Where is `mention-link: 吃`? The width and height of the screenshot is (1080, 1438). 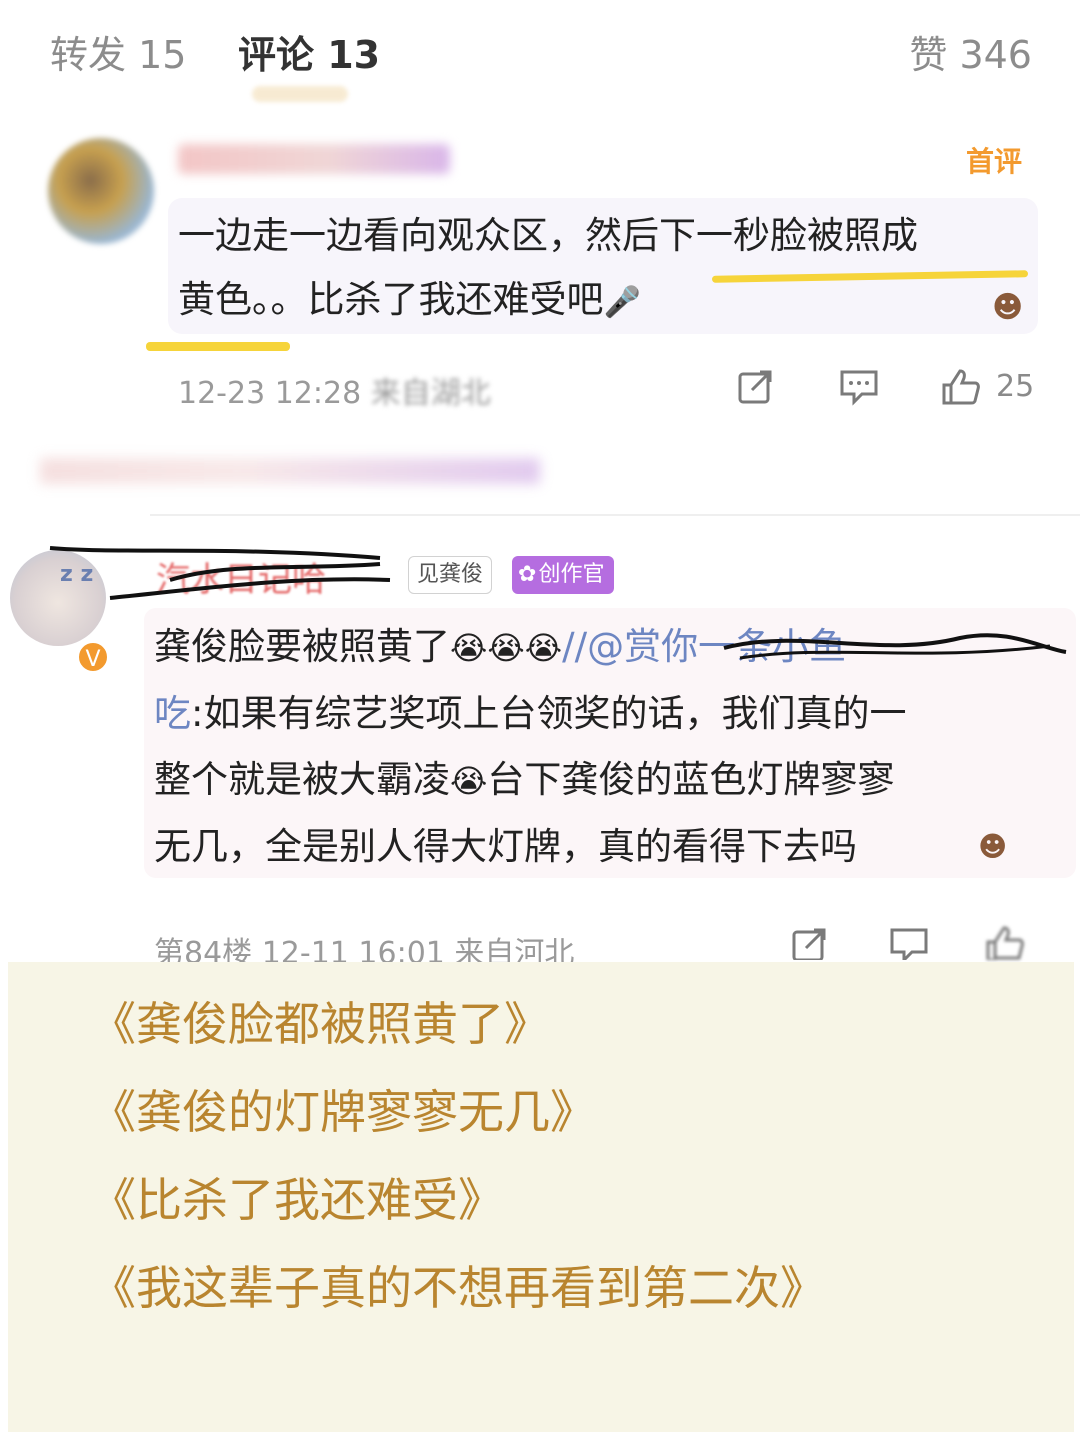
mention-link: 吃 is located at coordinates (172, 713).